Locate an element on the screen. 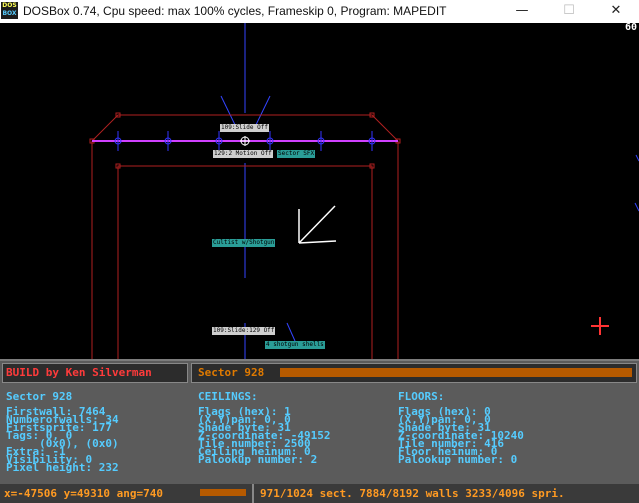  sprite-label: 129:2 Motion Off is located at coordinates (243, 154).